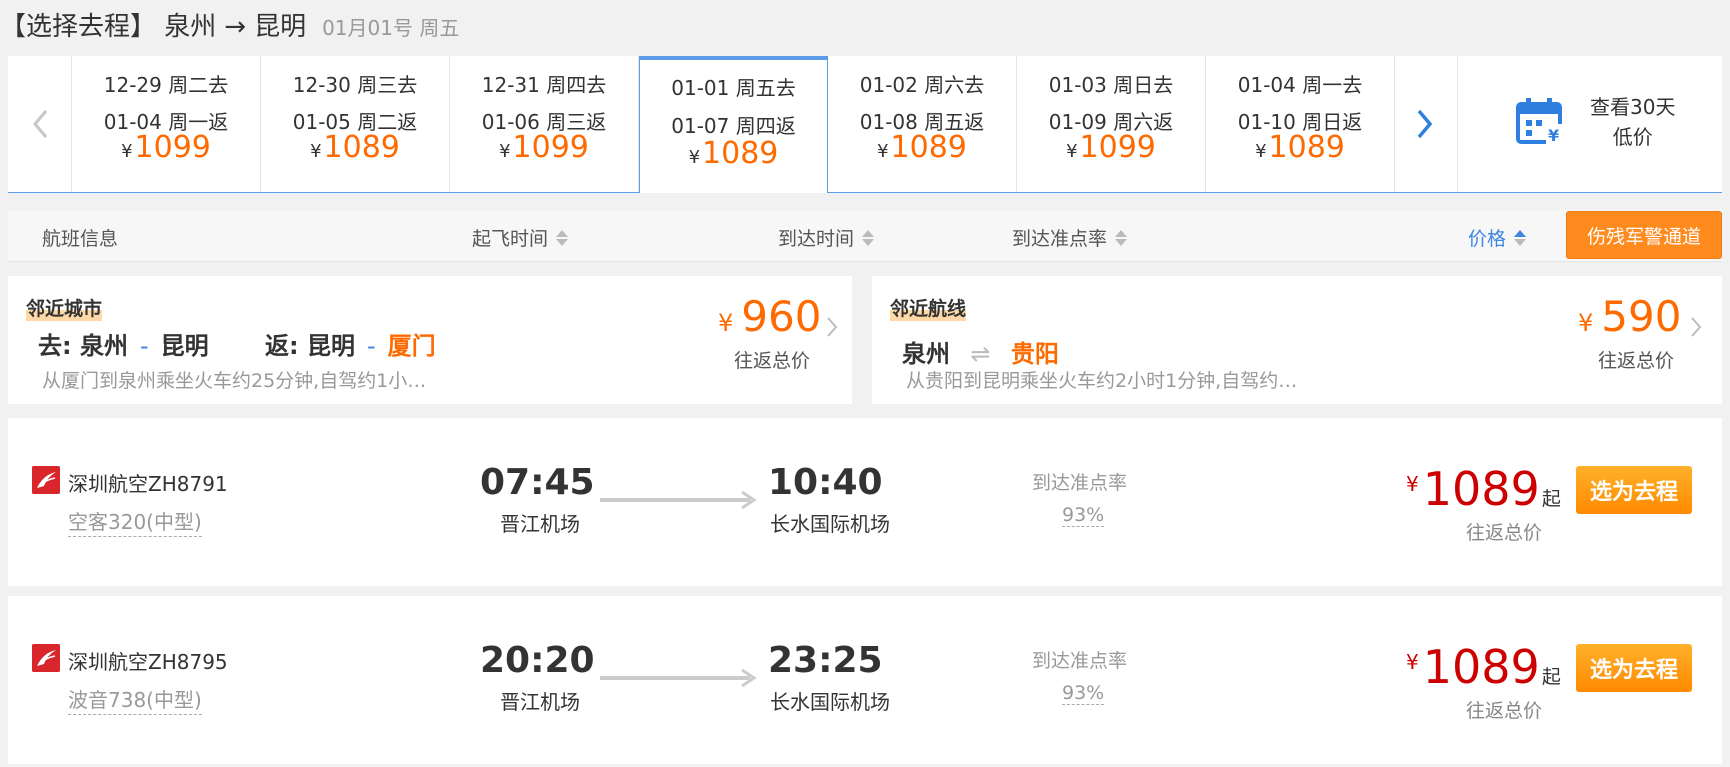 The width and height of the screenshot is (1730, 767). I want to click on calendar-label: 查看30天 低价, so click(1633, 122).